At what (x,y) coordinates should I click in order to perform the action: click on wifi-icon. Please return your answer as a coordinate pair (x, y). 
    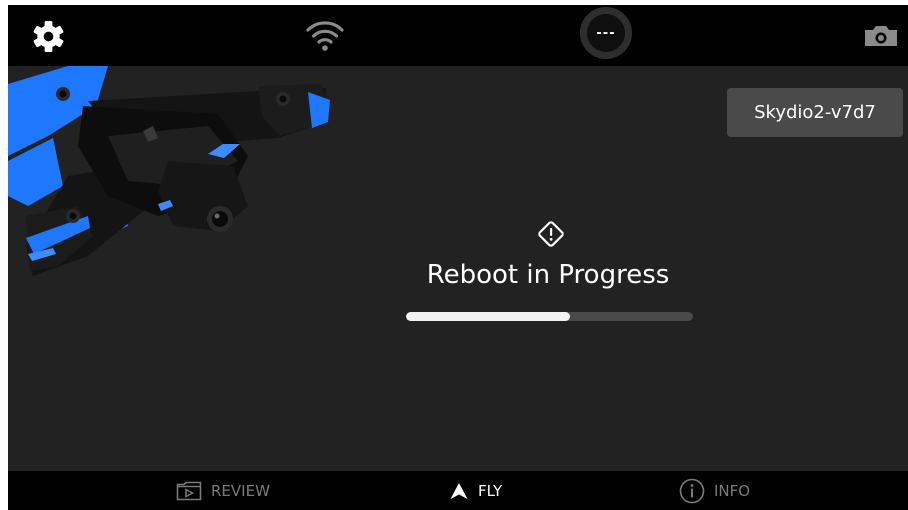
    Looking at the image, I should click on (325, 36).